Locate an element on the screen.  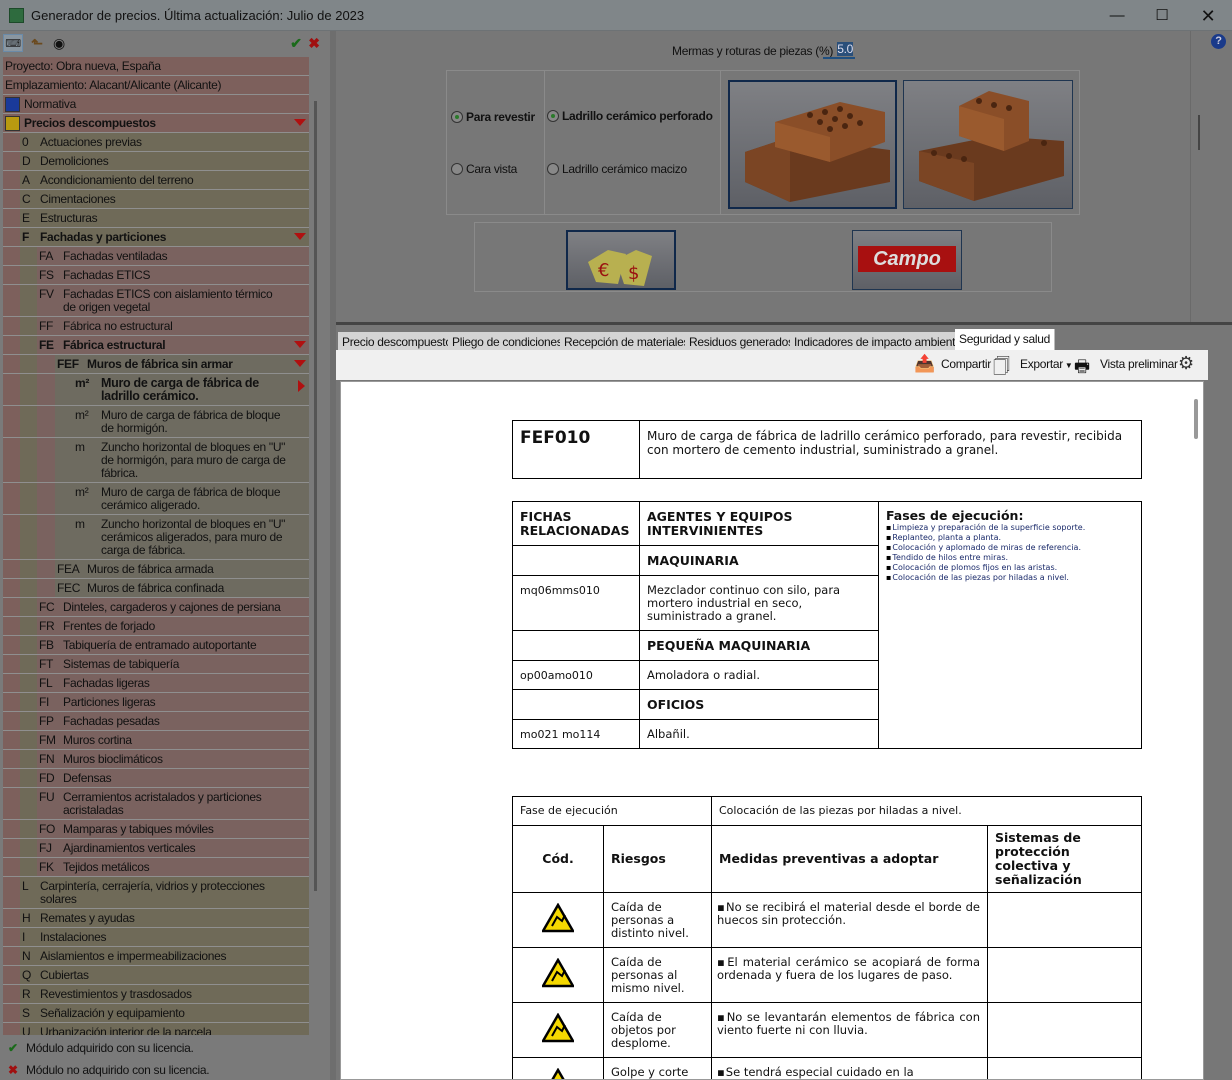
radio-ladrillo-macizo: Ladrillo cerámico macizo is located at coordinates (617, 169).